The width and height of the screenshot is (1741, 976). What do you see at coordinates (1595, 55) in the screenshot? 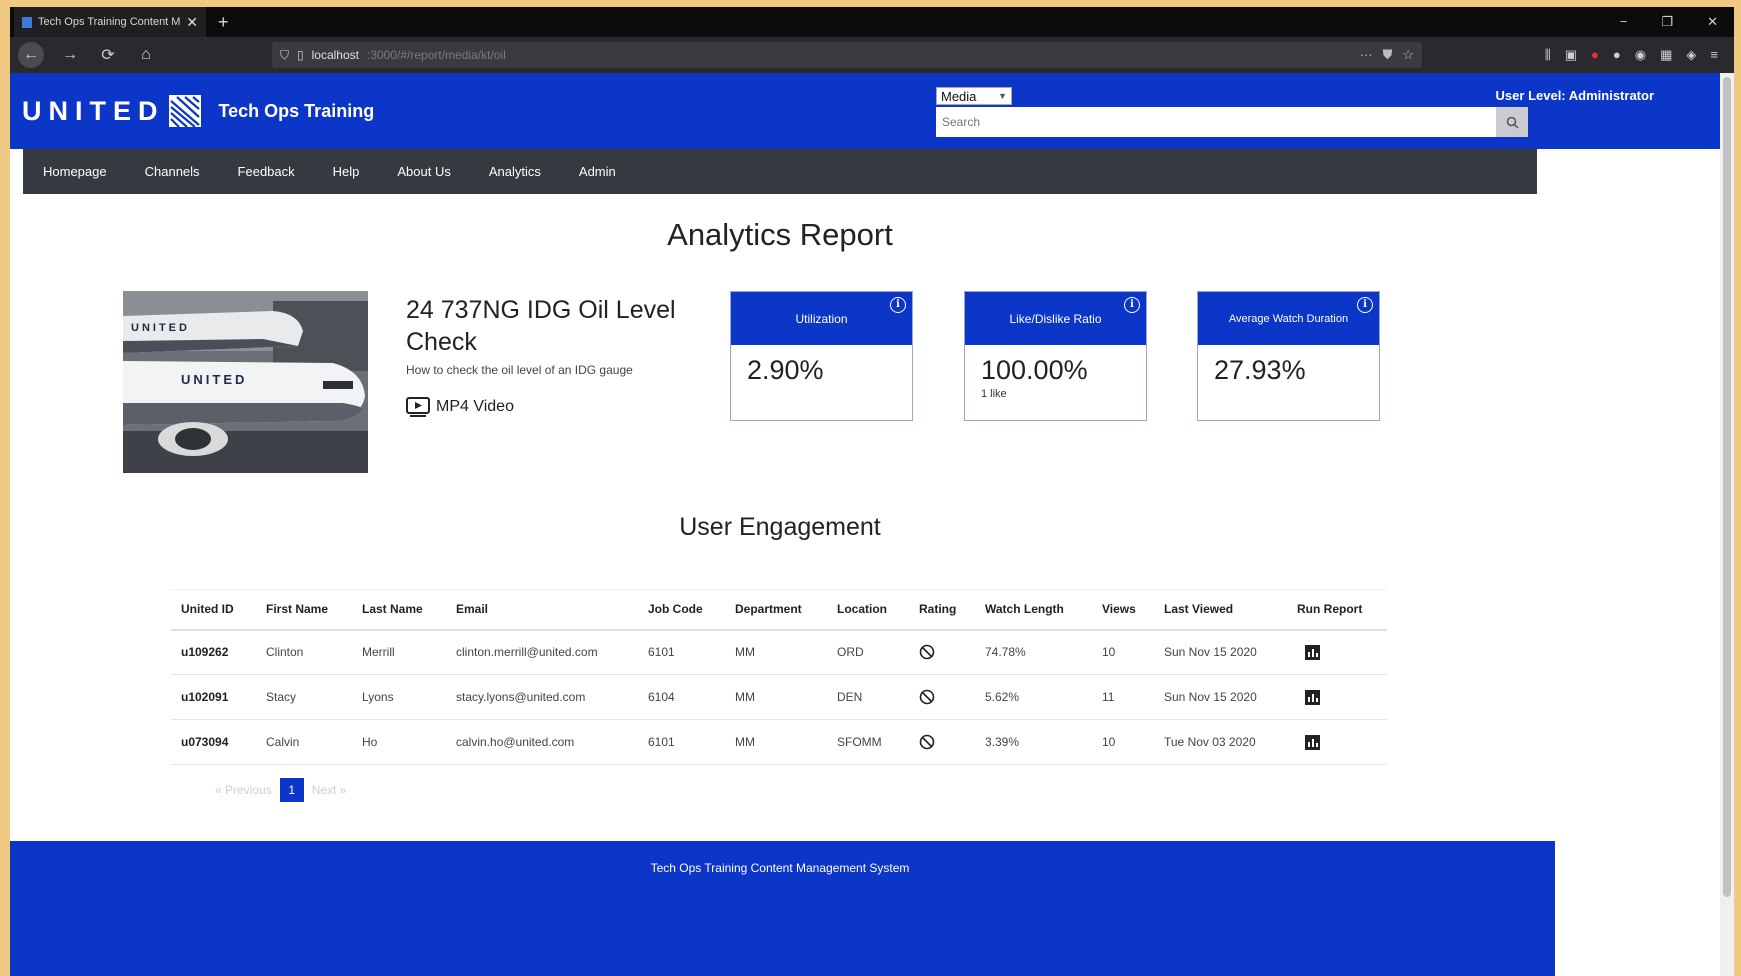
I see `extension-red-icon: ●` at bounding box center [1595, 55].